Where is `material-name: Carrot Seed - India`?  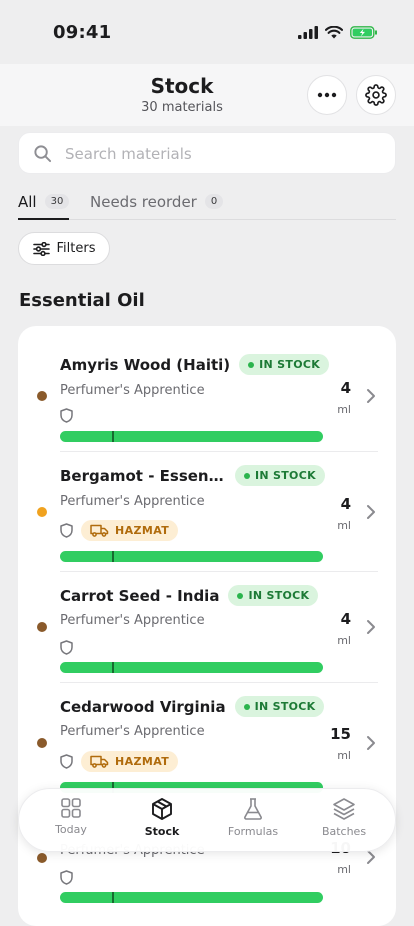
material-name: Carrot Seed - India is located at coordinates (140, 595).